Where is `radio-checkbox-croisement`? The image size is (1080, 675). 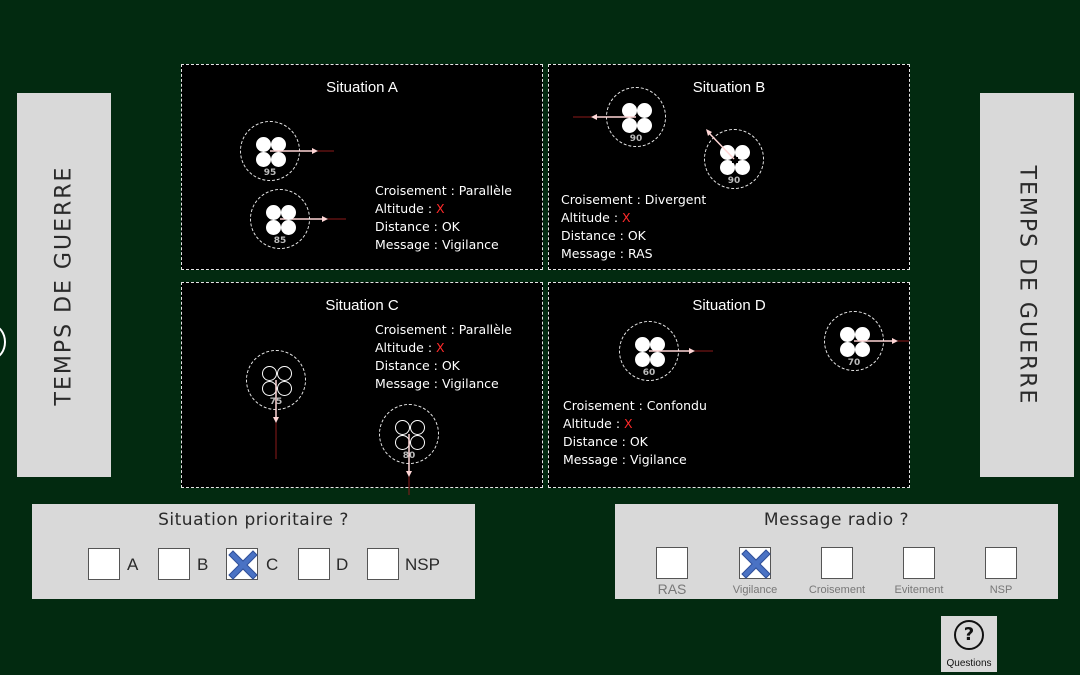 radio-checkbox-croisement is located at coordinates (837, 563).